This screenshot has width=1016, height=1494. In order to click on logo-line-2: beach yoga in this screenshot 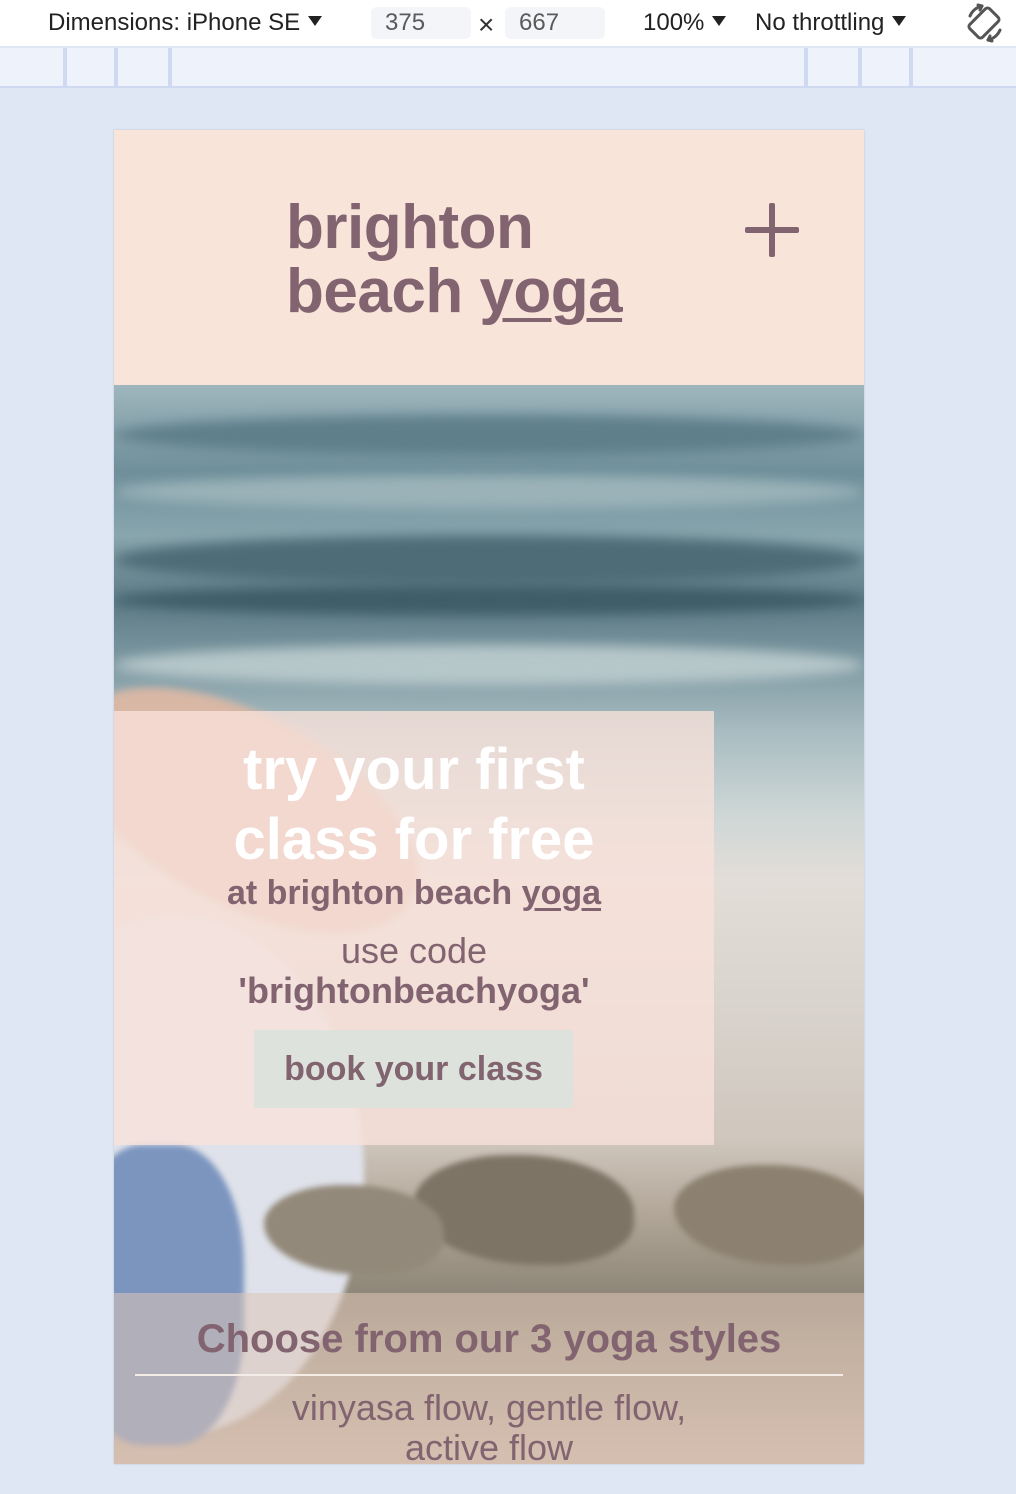, I will do `click(454, 291)`.